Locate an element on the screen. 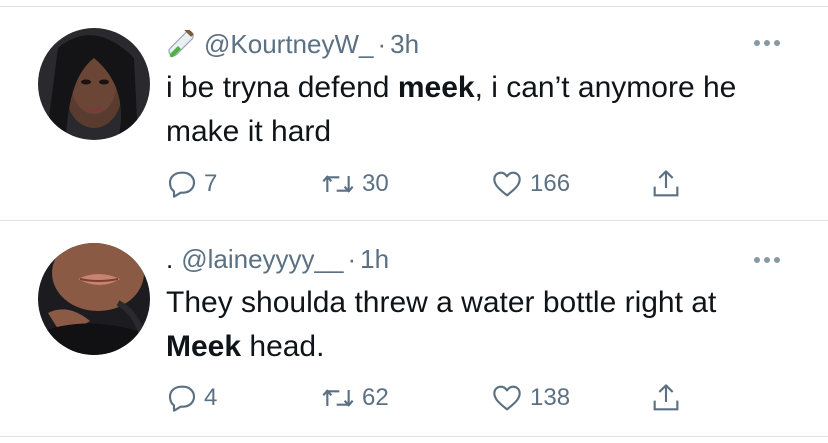  bottom-divider is located at coordinates (414, 436).